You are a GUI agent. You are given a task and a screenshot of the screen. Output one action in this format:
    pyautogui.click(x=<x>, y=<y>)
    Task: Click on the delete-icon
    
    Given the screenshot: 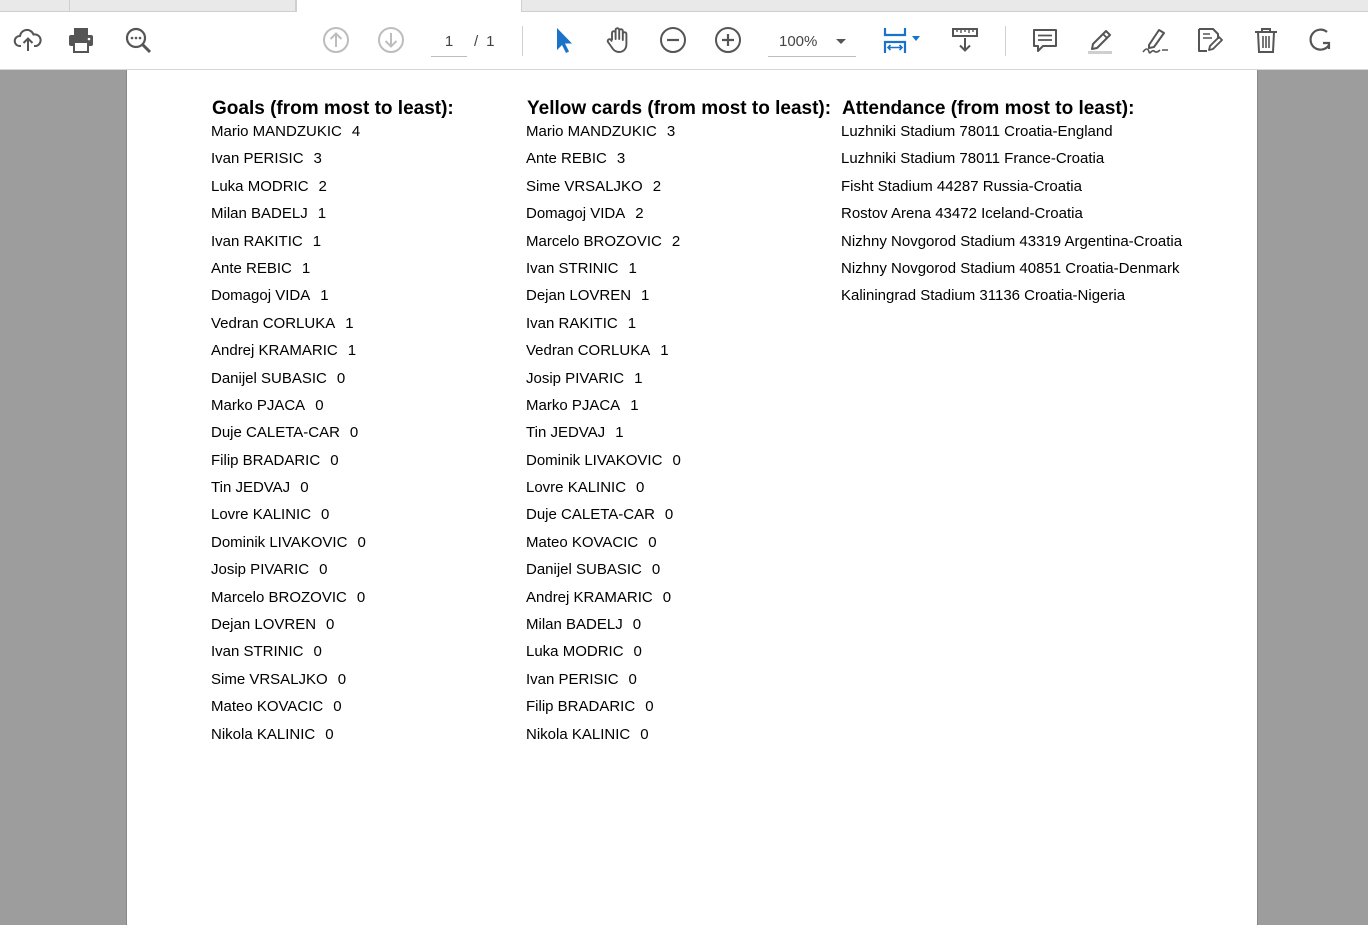 What is the action you would take?
    pyautogui.click(x=1266, y=40)
    